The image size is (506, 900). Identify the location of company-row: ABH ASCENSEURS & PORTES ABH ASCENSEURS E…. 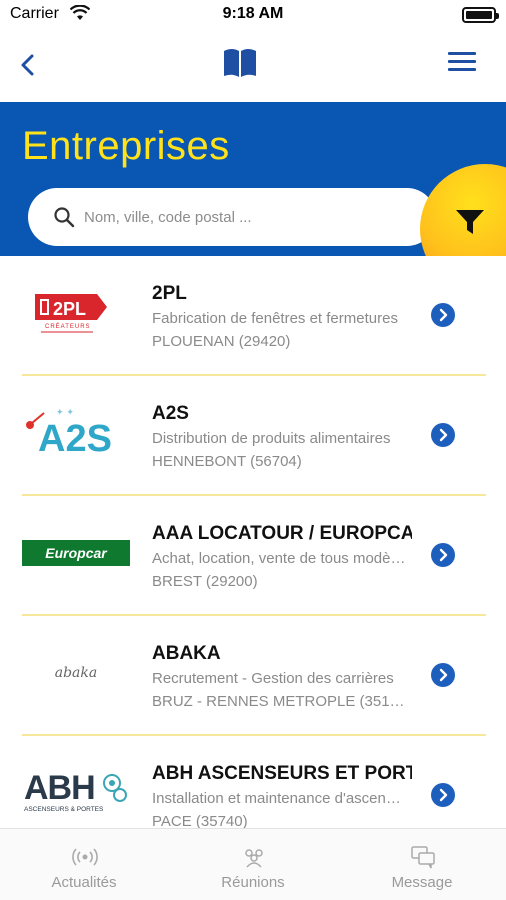
(253, 782).